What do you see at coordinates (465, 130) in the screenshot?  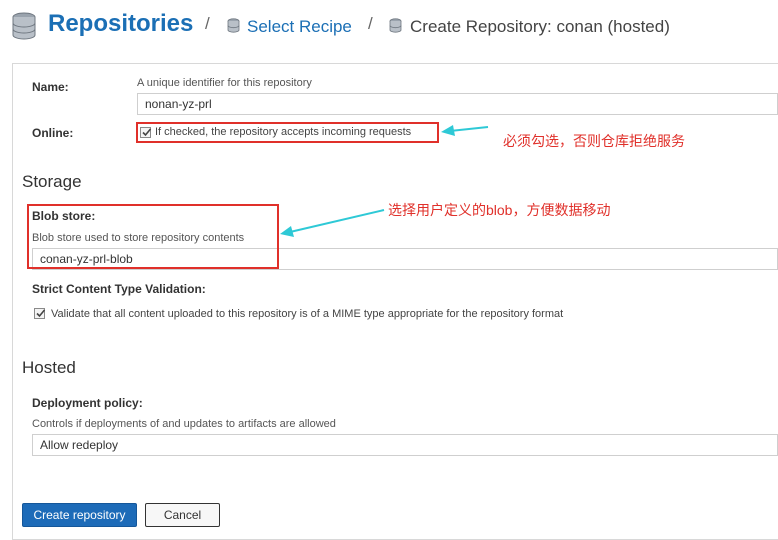 I see `annotation-arrow-online` at bounding box center [465, 130].